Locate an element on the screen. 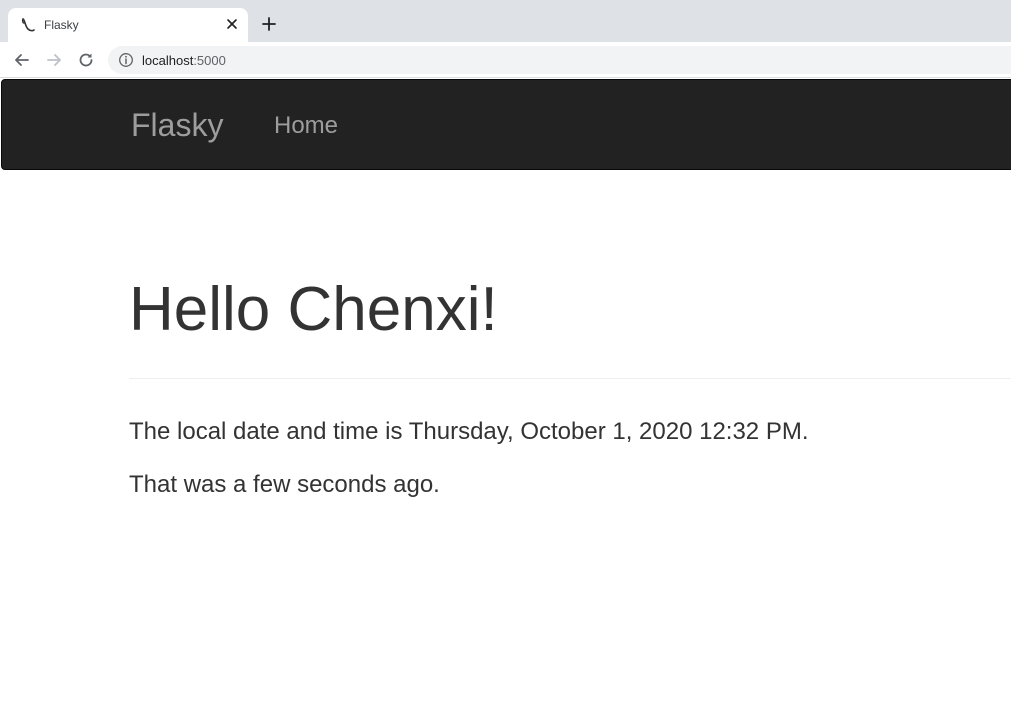  relative-time-text: That was a few seconds ago. is located at coordinates (284, 484).